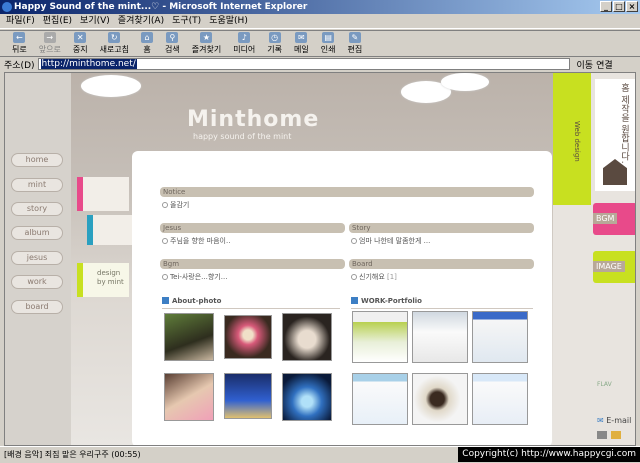 The image size is (640, 463). I want to click on nav-mint: mint, so click(37, 185).